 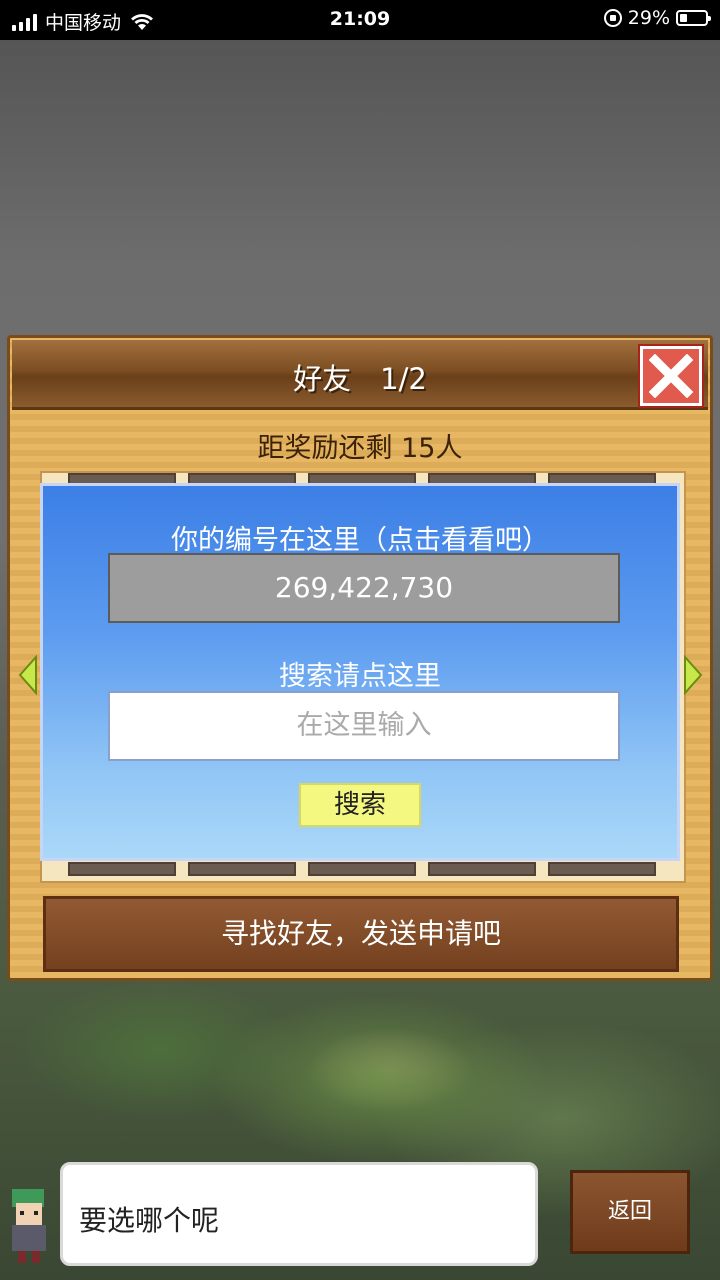 I want to click on dialog-header: 好友 1/2, so click(x=360, y=375).